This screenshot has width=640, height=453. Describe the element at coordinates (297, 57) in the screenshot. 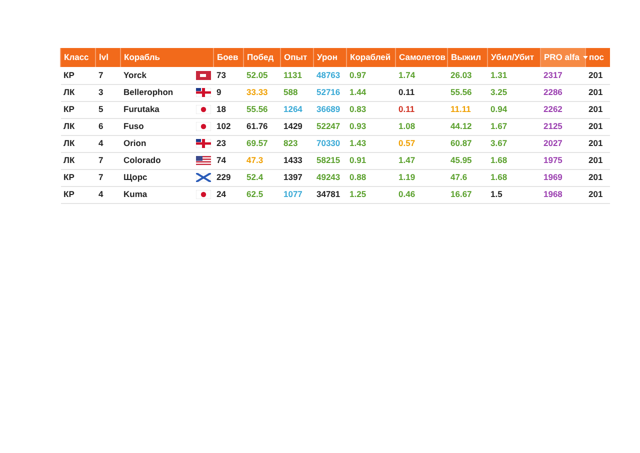

I see `column-header: Опыт` at that location.